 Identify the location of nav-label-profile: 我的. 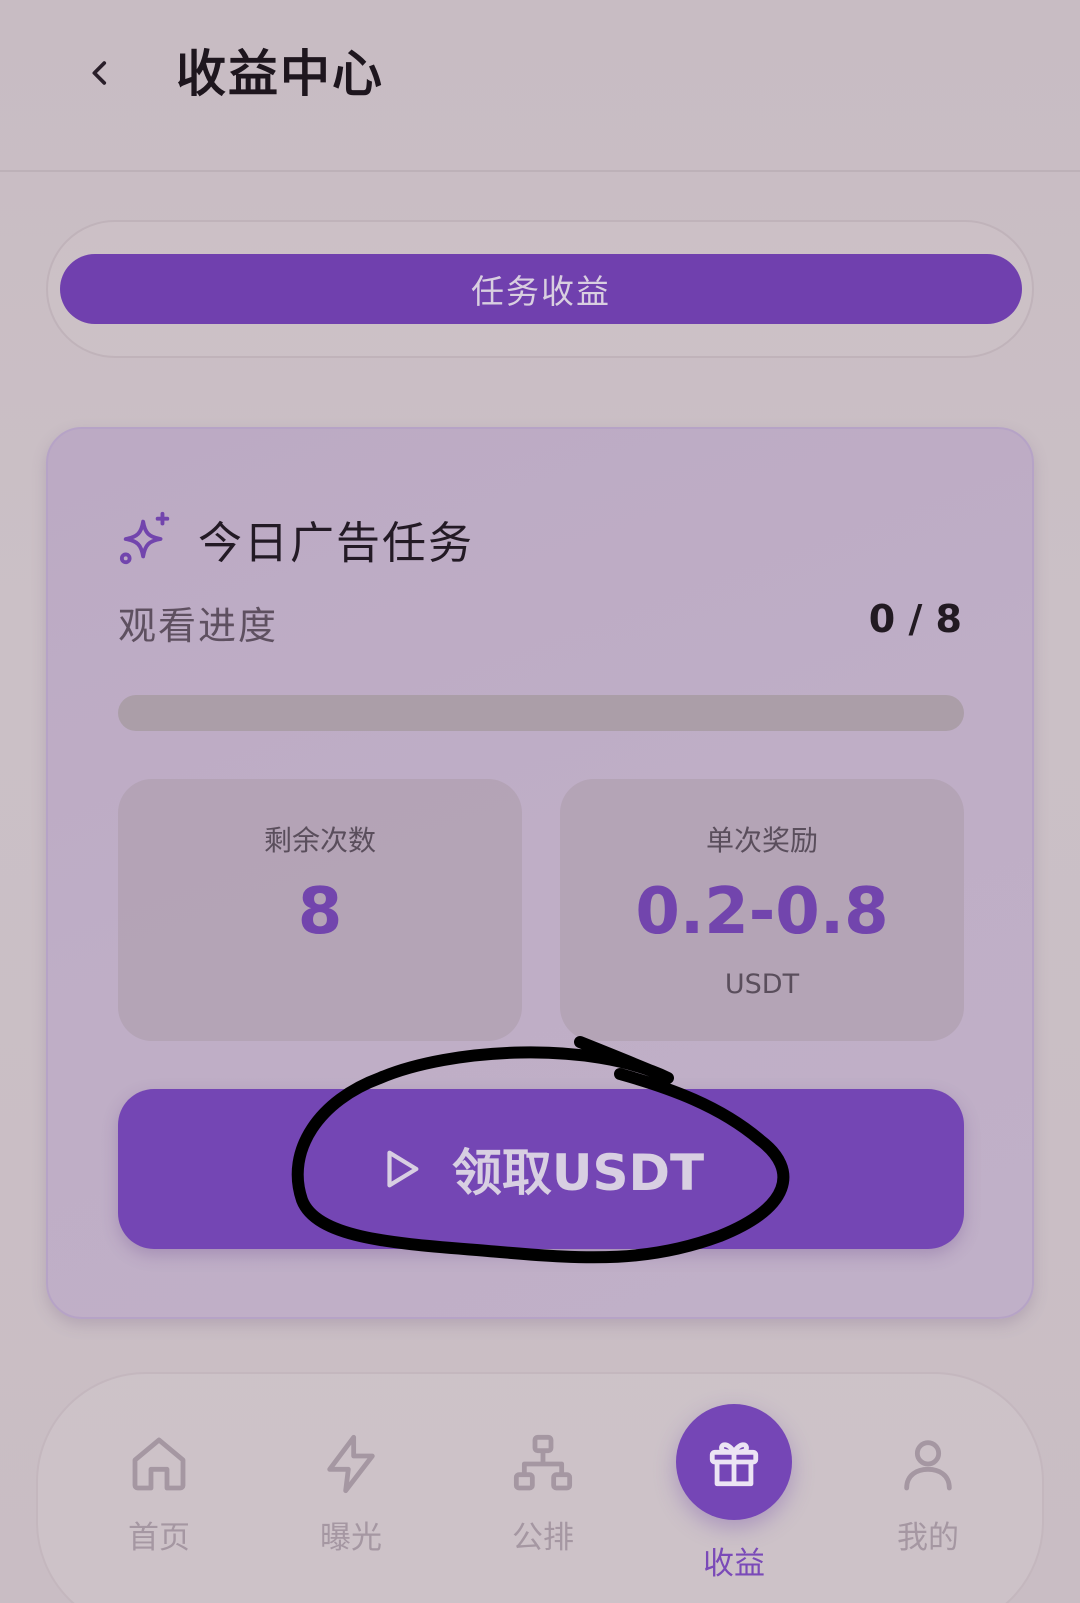
(928, 1538).